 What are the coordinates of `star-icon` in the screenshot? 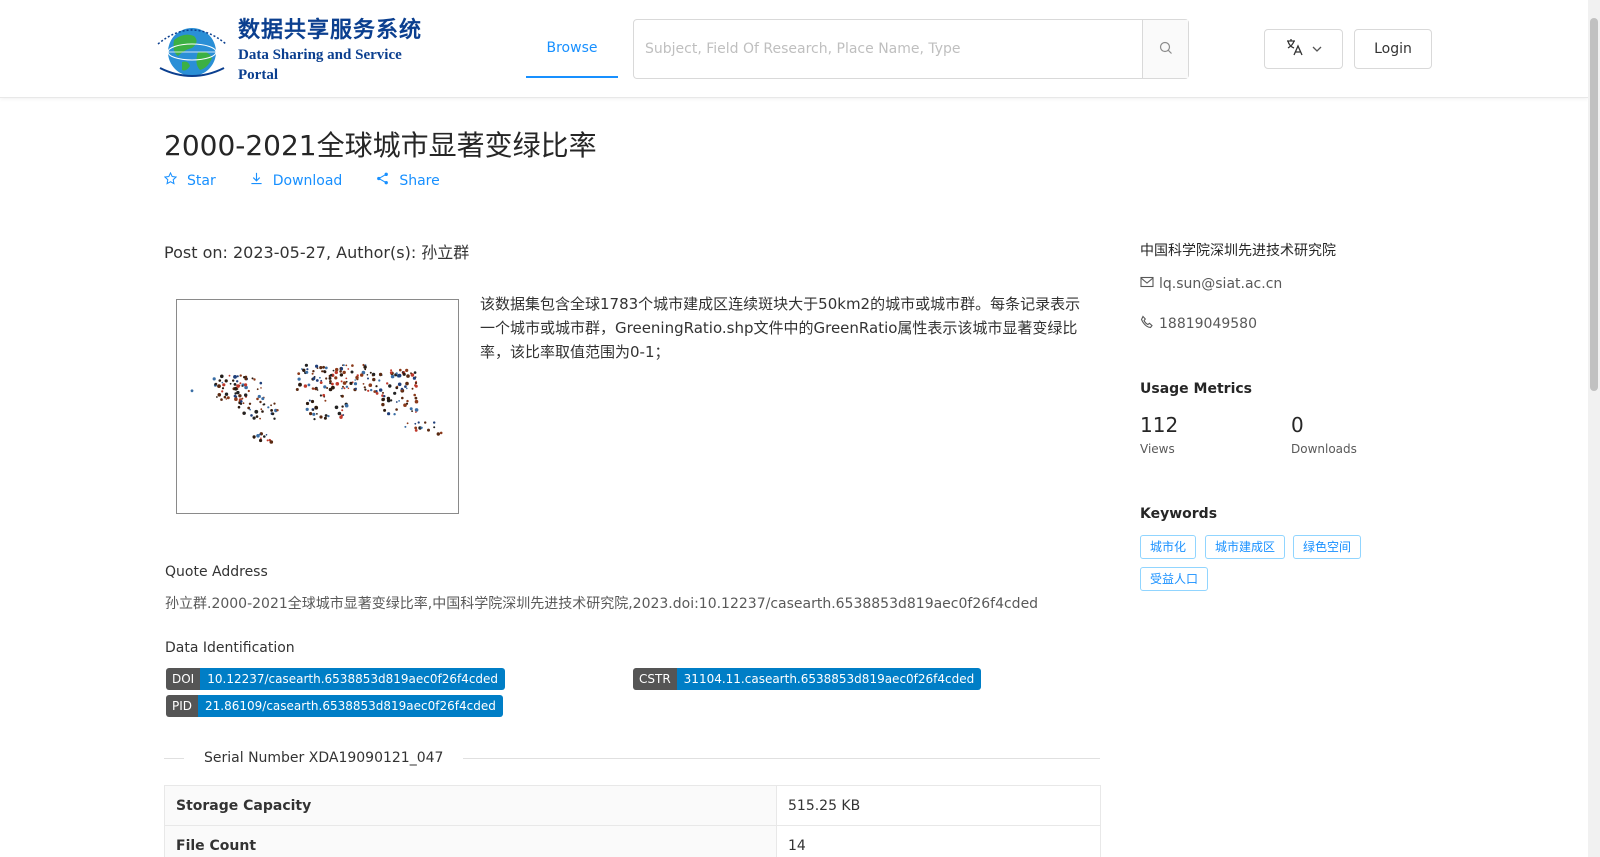 It's located at (175, 180).